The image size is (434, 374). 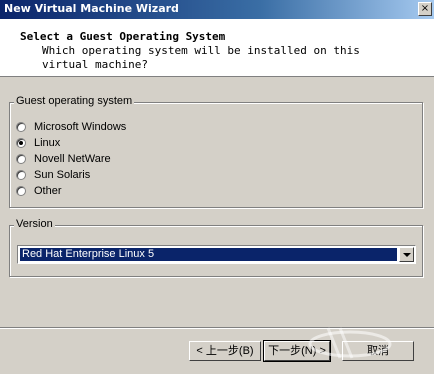 I want to click on close-icon: ×, so click(x=425, y=8).